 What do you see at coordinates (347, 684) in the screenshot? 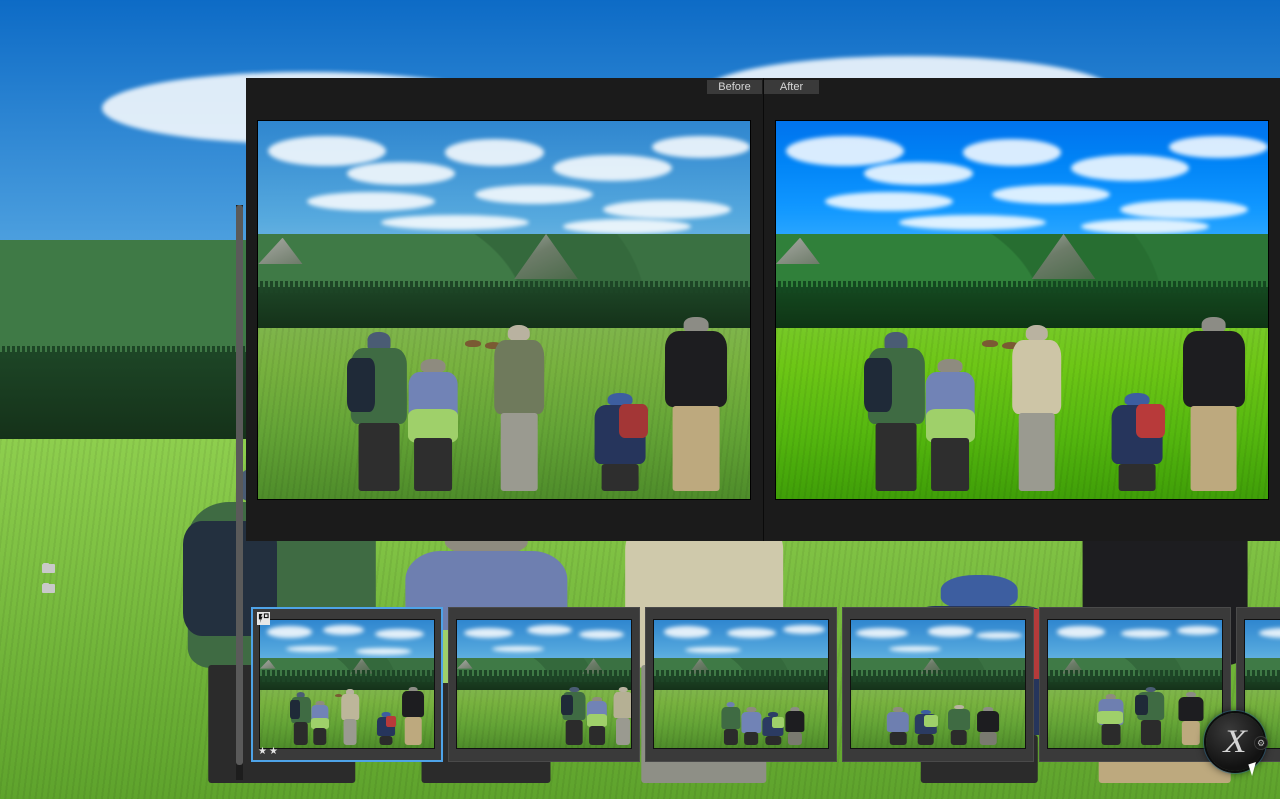
I see `filmstrip-item-1: ★★` at bounding box center [347, 684].